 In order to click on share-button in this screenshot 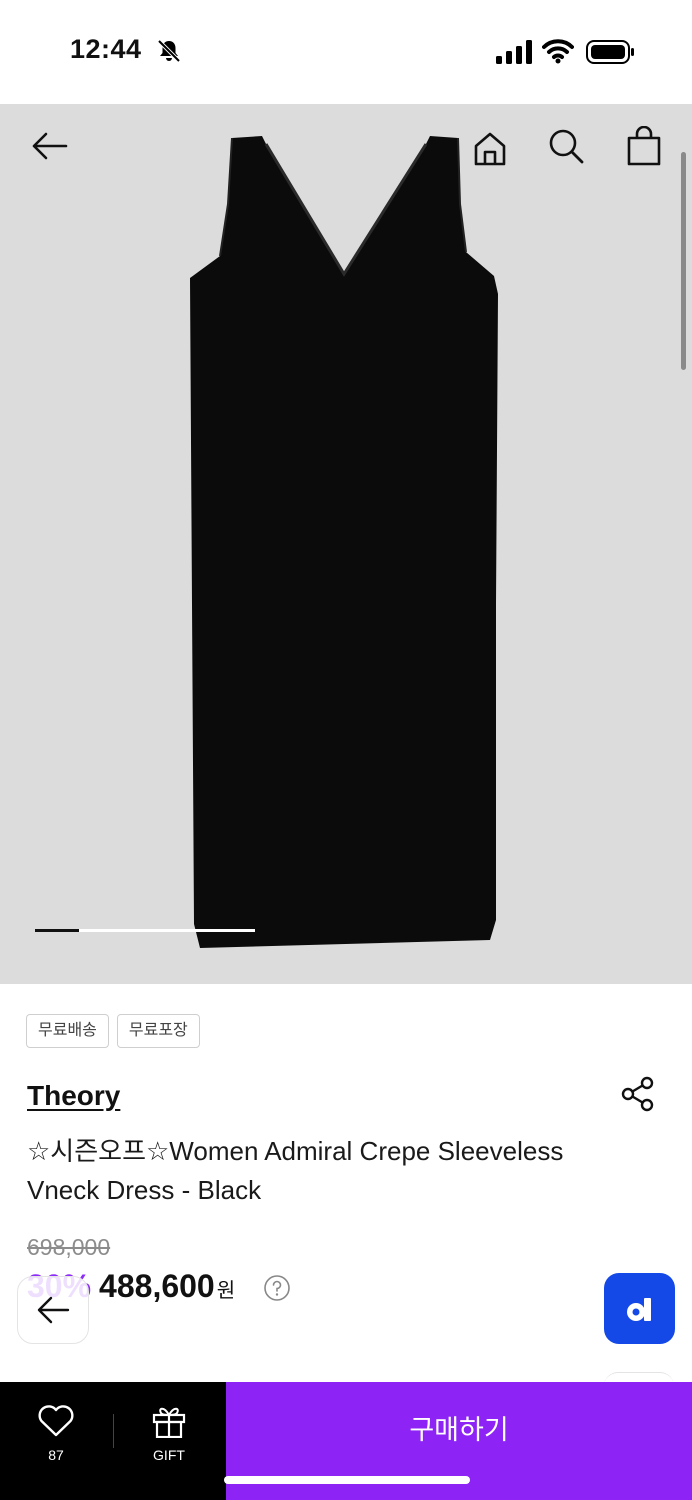, I will do `click(638, 1094)`.